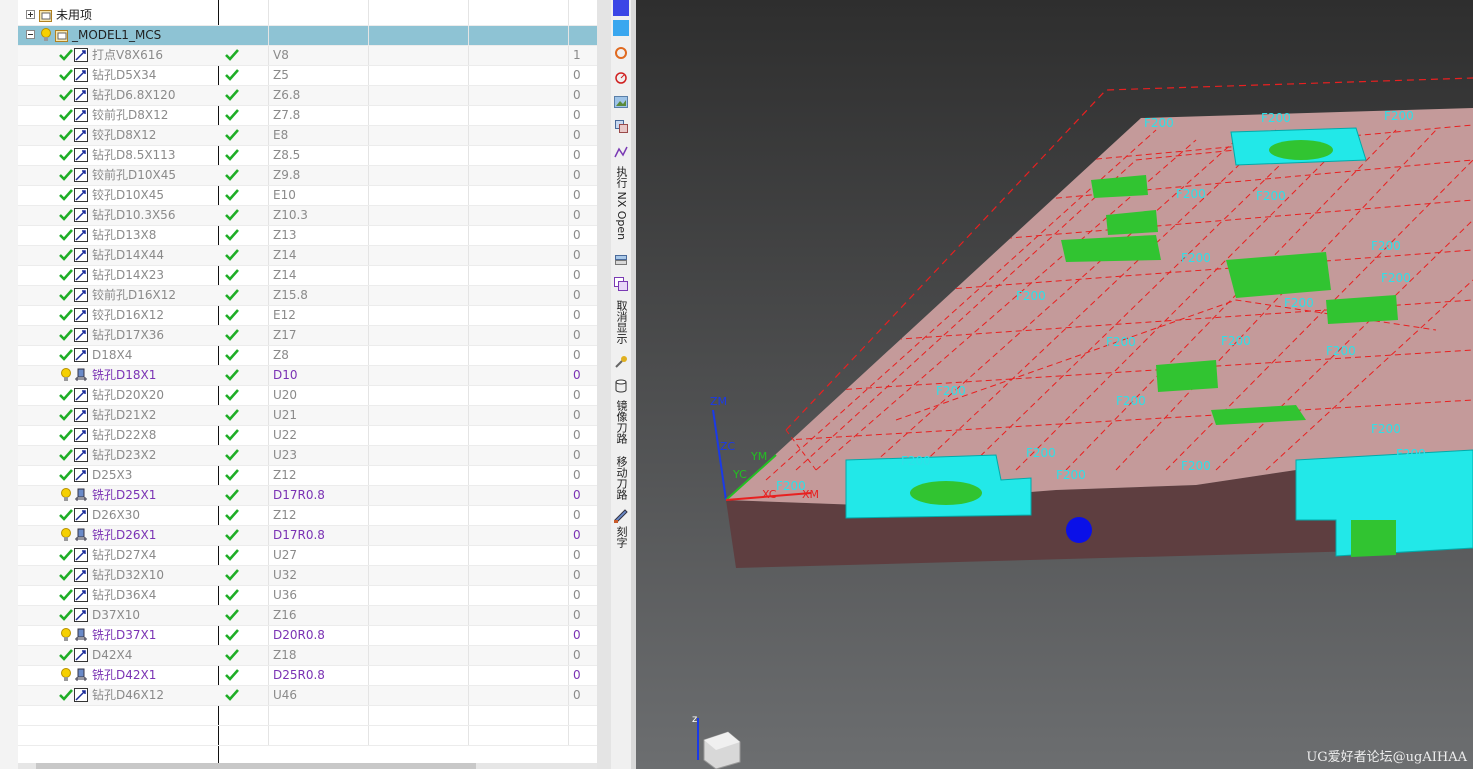 This screenshot has height=769, width=1473. I want to click on tool-name: U32, so click(285, 575).